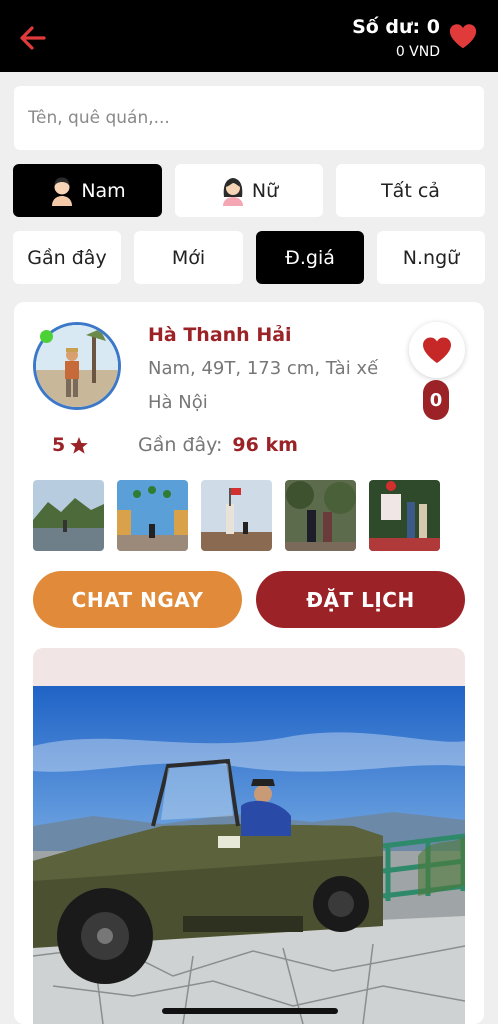 The width and height of the screenshot is (498, 1024). What do you see at coordinates (396, 27) in the screenshot?
I see `balance-label: Số dư: 0` at bounding box center [396, 27].